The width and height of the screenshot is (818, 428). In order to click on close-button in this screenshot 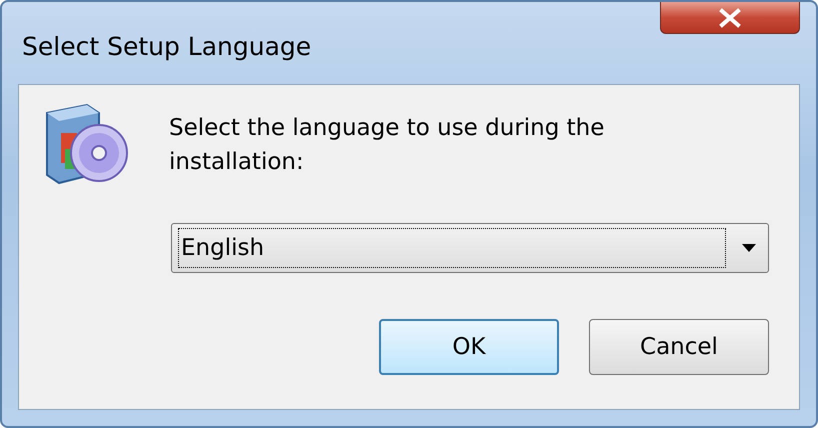, I will do `click(730, 18)`.